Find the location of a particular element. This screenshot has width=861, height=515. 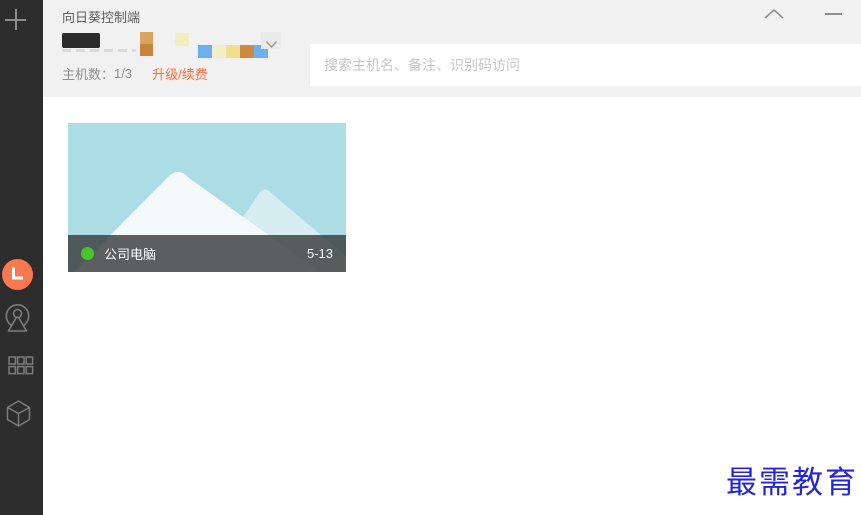

chevron-up-icon is located at coordinates (774, 13).